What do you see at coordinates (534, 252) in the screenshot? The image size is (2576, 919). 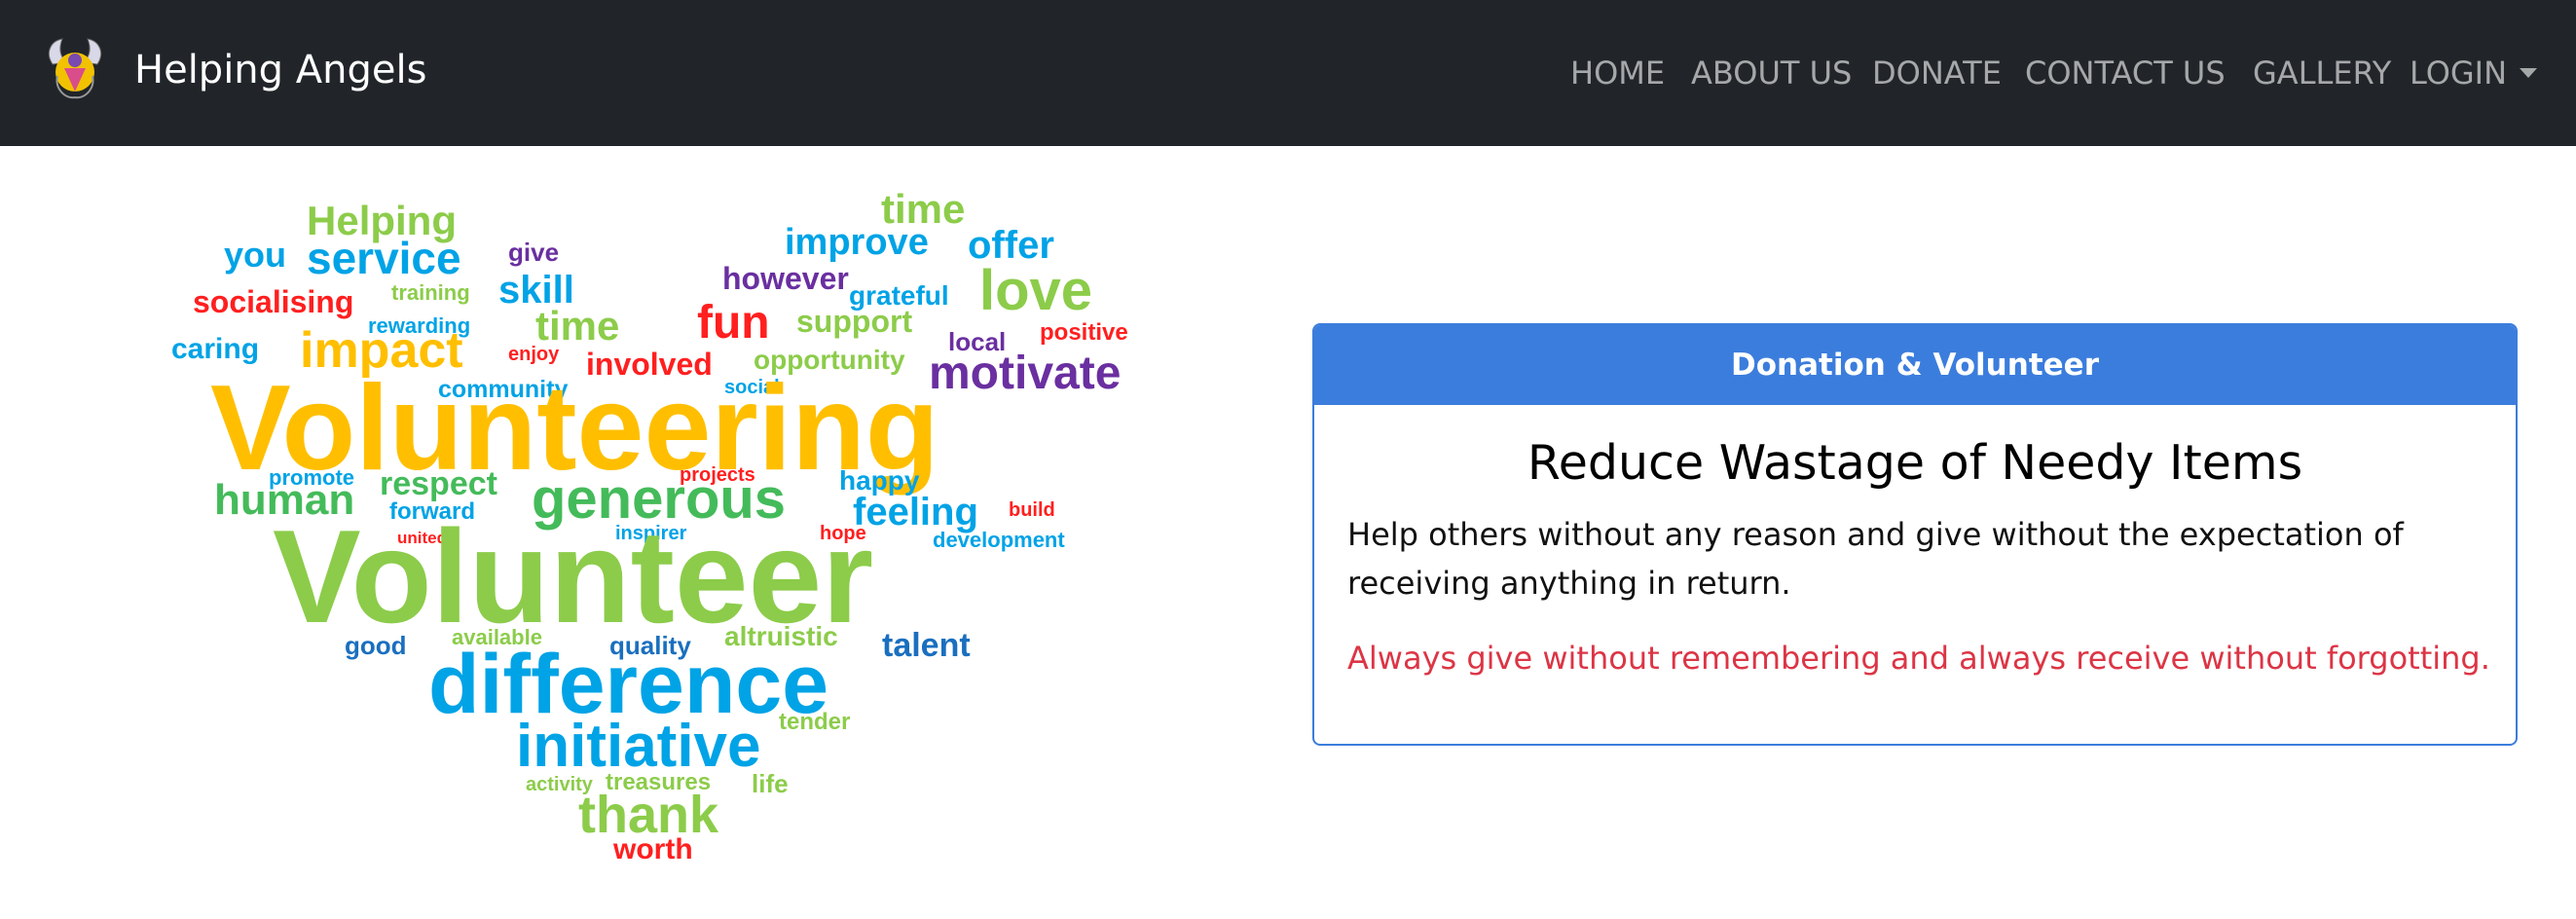 I see `cloud-word: give` at bounding box center [534, 252].